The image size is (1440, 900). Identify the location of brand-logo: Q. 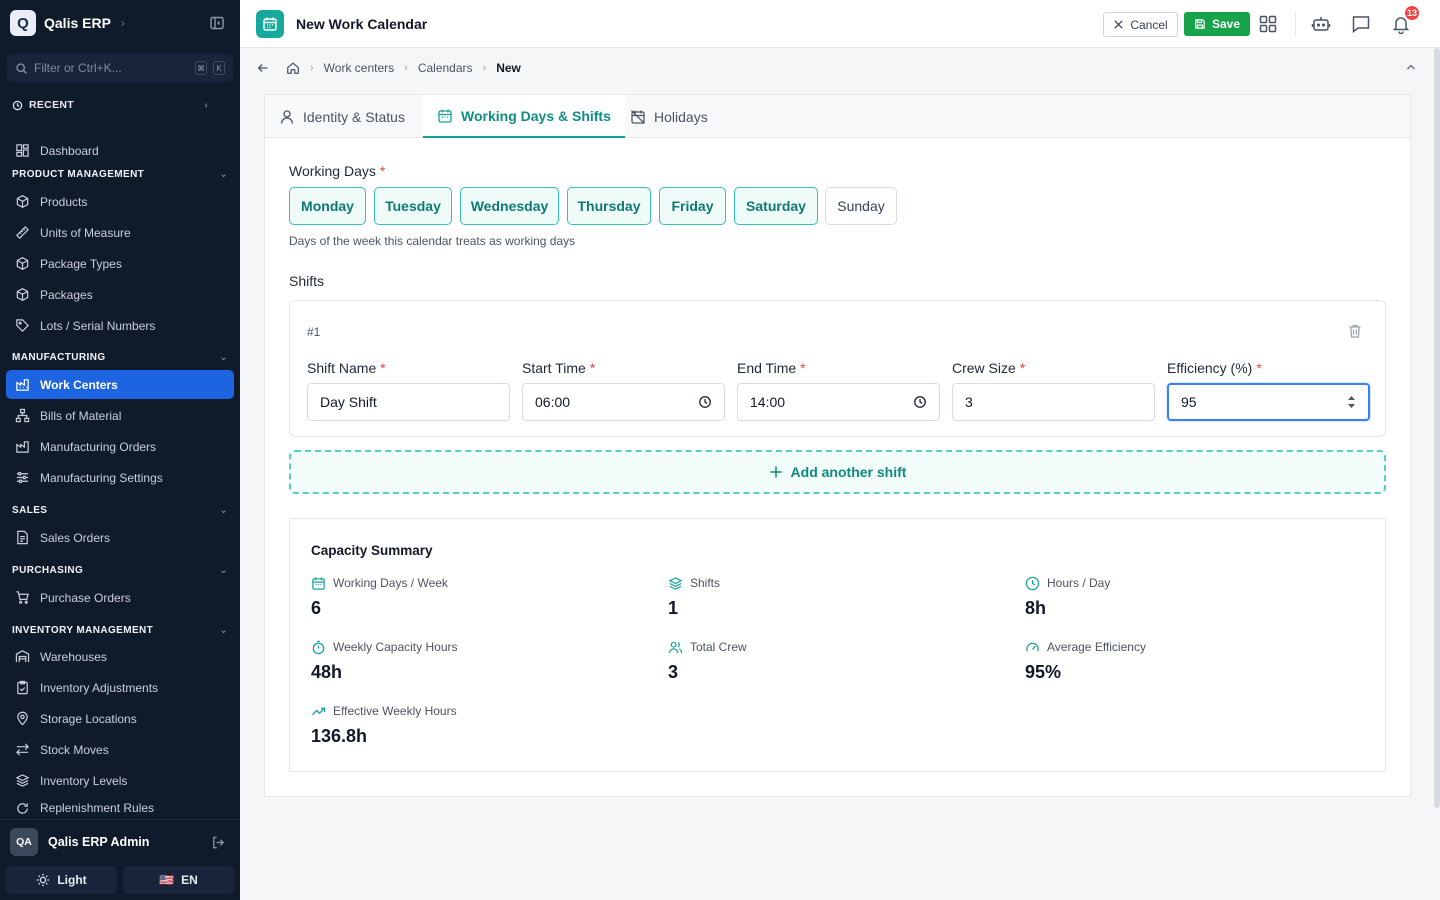
(23, 23).